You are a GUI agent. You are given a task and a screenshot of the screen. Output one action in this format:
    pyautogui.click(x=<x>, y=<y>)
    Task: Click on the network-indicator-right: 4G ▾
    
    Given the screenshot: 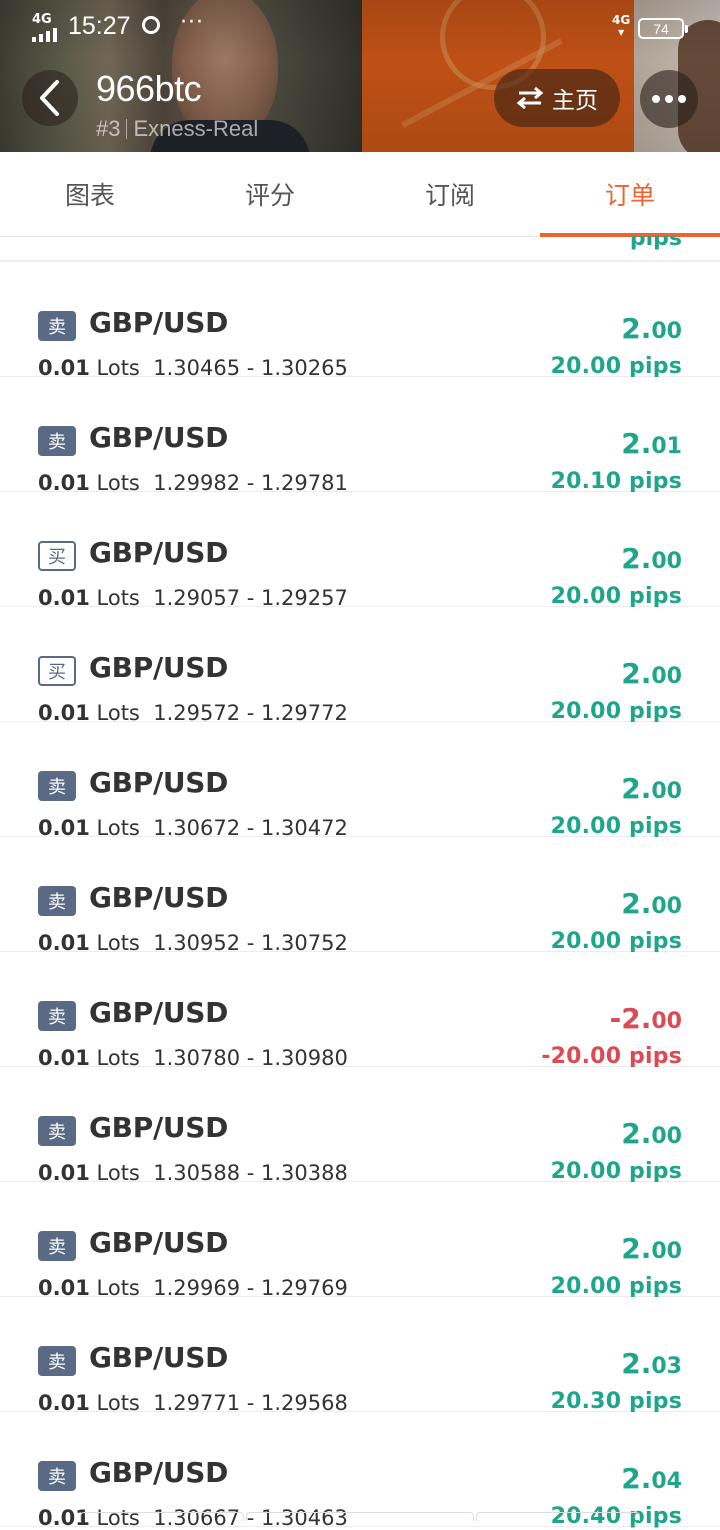 What is the action you would take?
    pyautogui.click(x=621, y=26)
    